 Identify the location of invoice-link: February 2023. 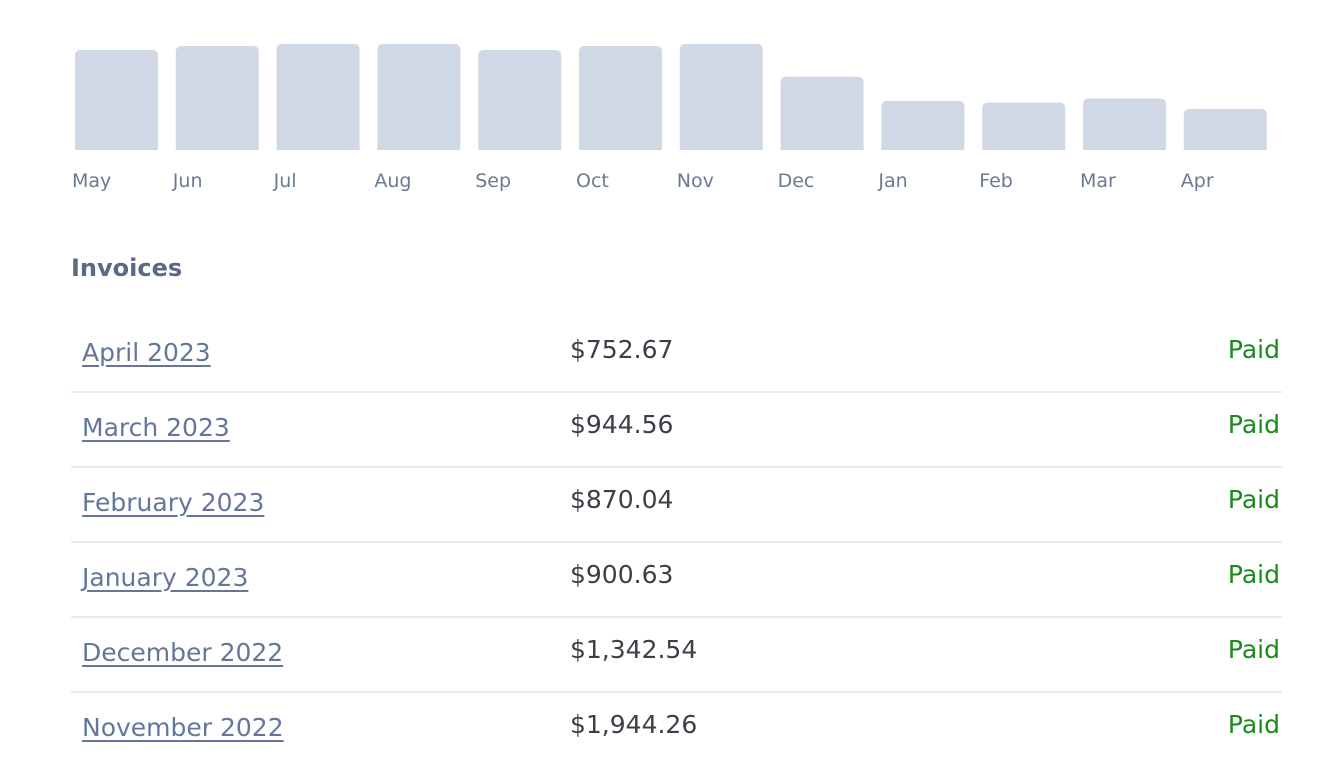
(173, 502).